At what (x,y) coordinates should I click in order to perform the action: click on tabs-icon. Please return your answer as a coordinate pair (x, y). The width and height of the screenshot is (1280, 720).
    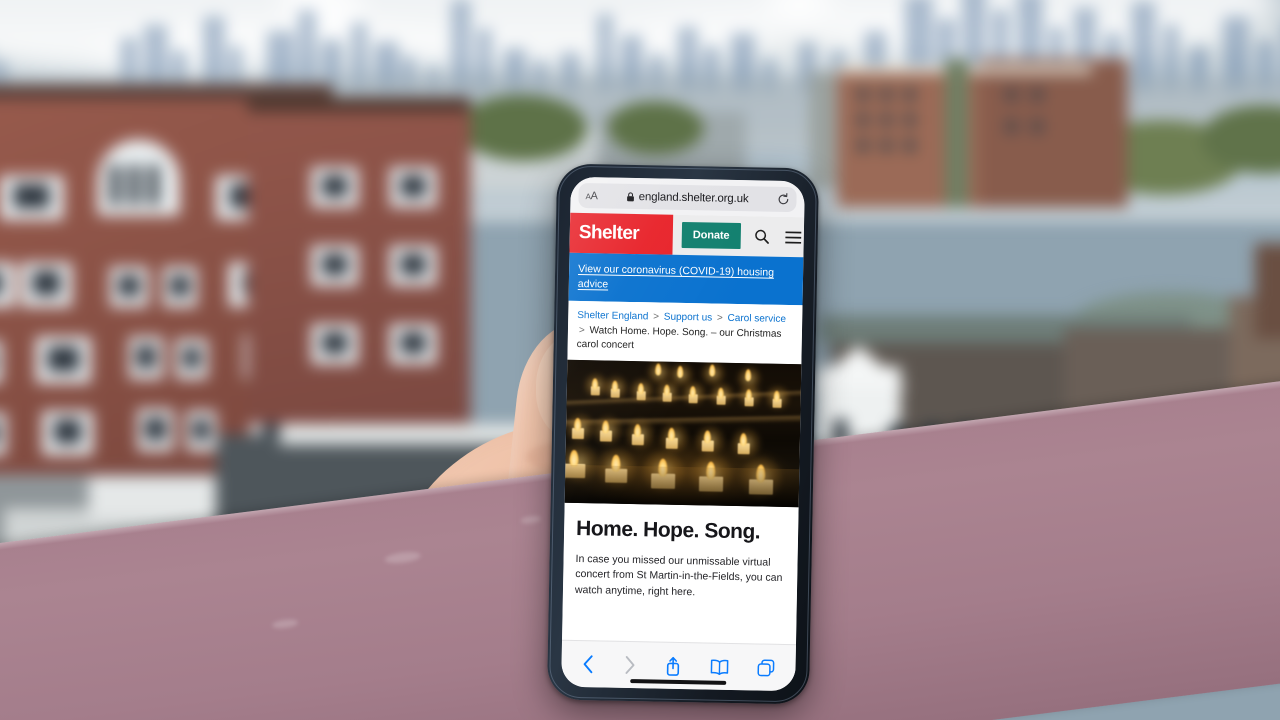
    Looking at the image, I should click on (766, 667).